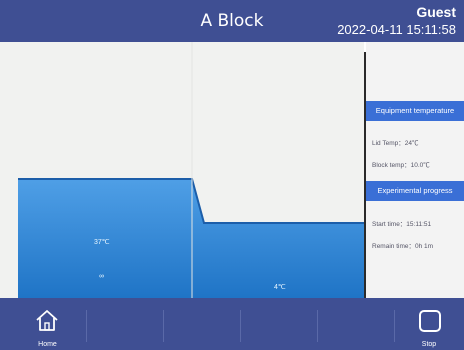 This screenshot has width=464, height=350. Describe the element at coordinates (280, 287) in the screenshot. I see `segment-2-temperature: 4℃` at that location.